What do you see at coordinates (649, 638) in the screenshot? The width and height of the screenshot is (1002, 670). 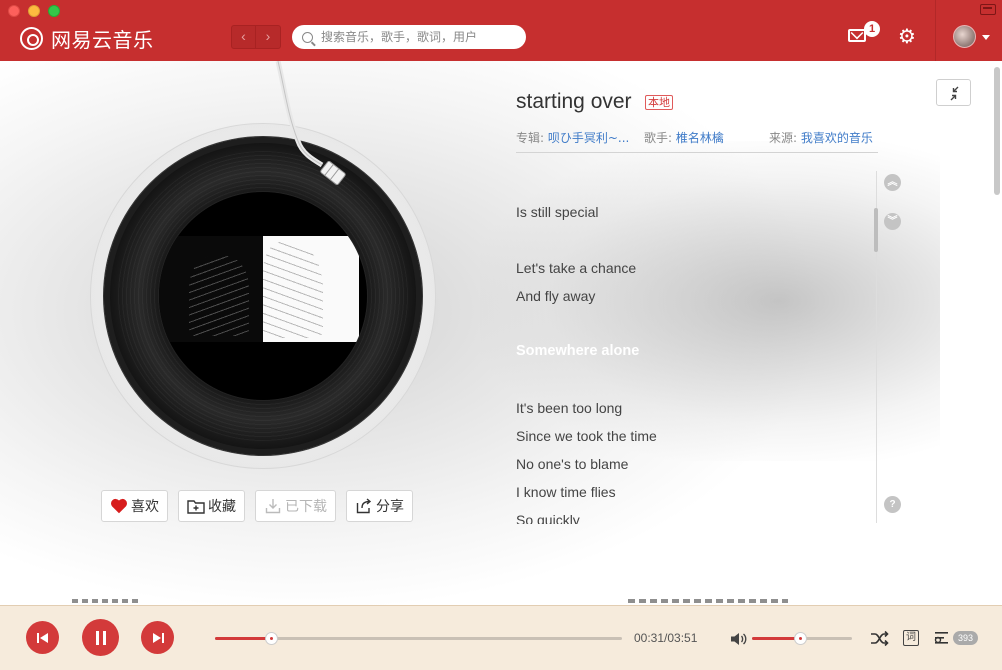 I see `current-time: 00:31` at bounding box center [649, 638].